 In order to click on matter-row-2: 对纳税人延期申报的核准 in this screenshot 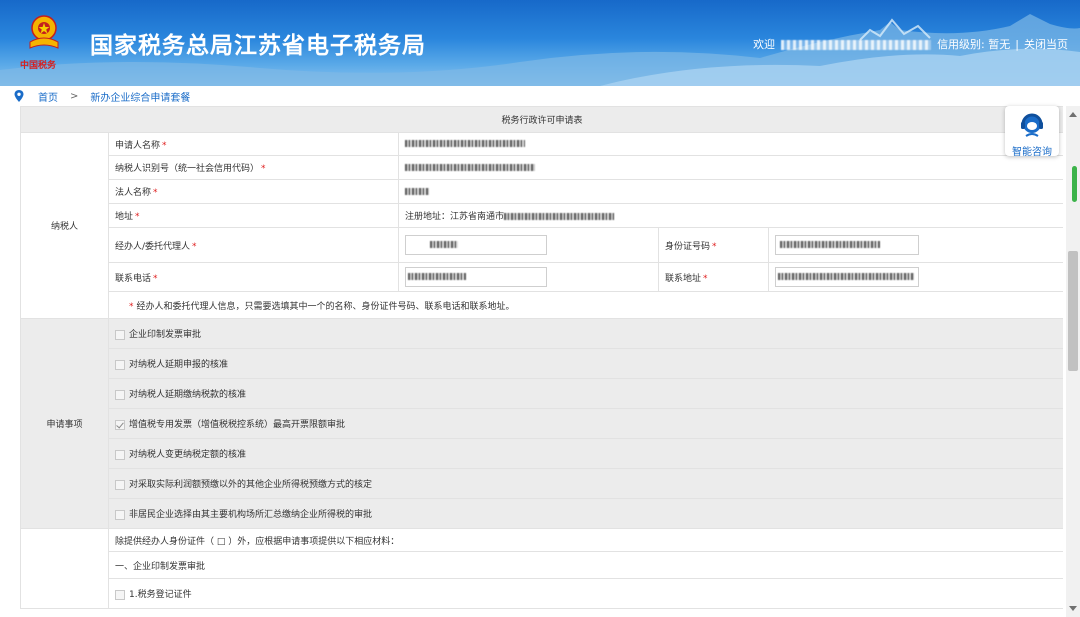, I will do `click(542, 363)`.